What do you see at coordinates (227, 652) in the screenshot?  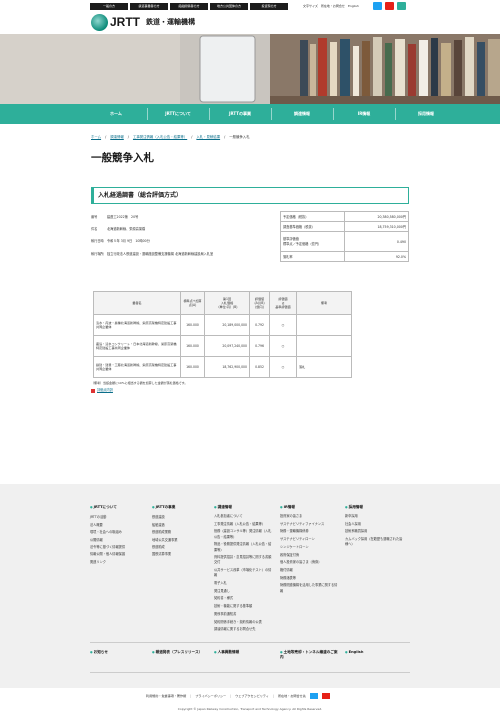 I see `footer-personnel-link: 人事異動情報` at bounding box center [227, 652].